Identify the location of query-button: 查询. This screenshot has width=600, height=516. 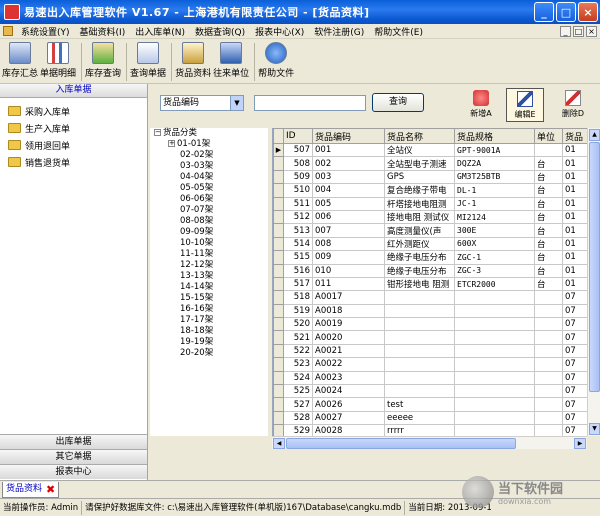
(398, 102).